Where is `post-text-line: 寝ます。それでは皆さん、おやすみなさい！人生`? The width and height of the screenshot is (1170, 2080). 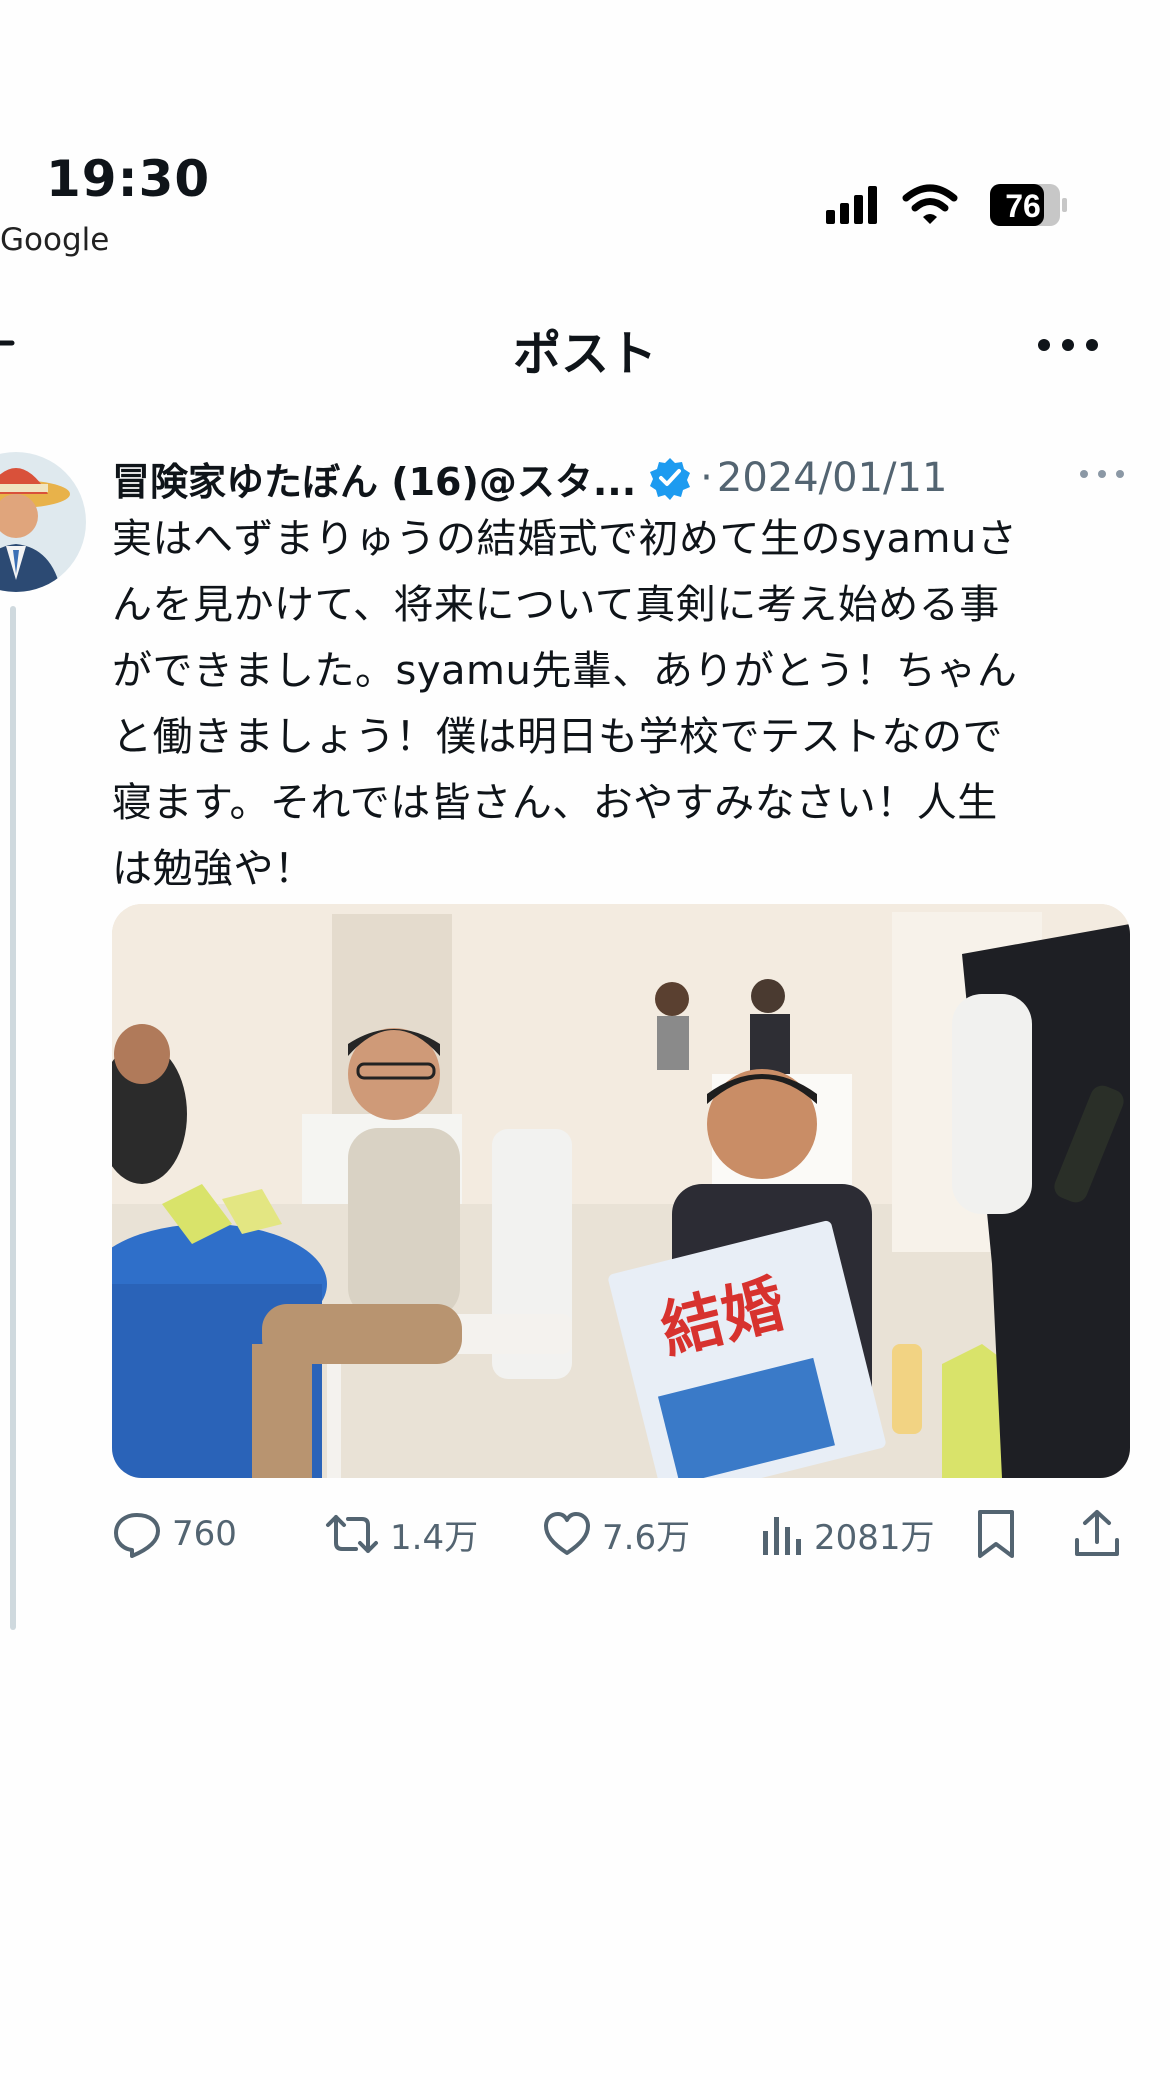
post-text-line: 寝ます。それでは皆さん、おやすみなさい！人生 is located at coordinates (555, 803).